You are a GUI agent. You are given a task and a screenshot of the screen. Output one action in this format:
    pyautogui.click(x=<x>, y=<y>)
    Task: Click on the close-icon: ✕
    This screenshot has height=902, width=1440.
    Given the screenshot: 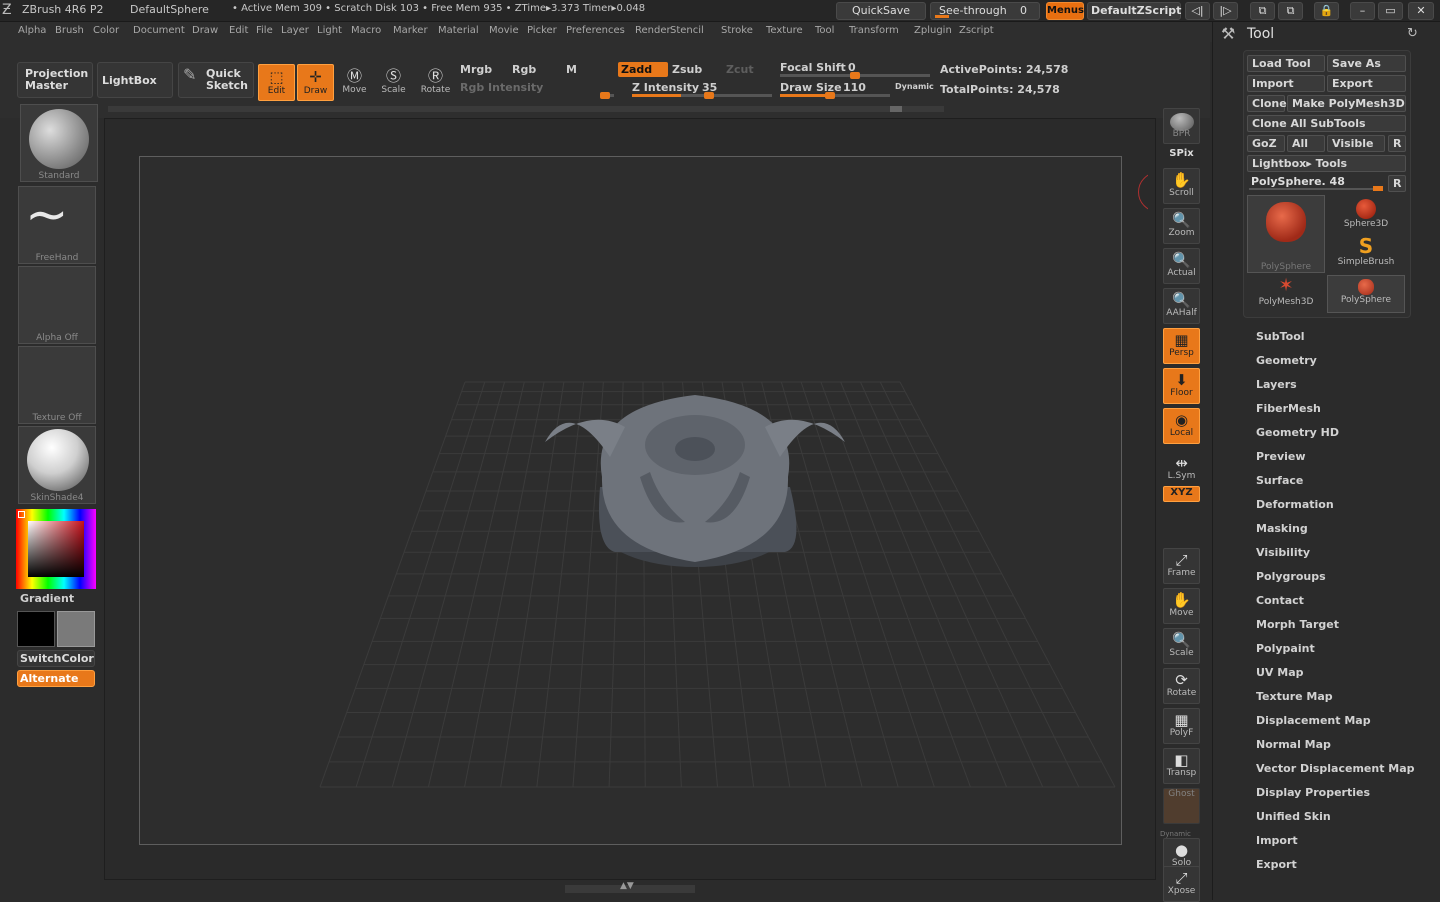 What is the action you would take?
    pyautogui.click(x=1421, y=11)
    